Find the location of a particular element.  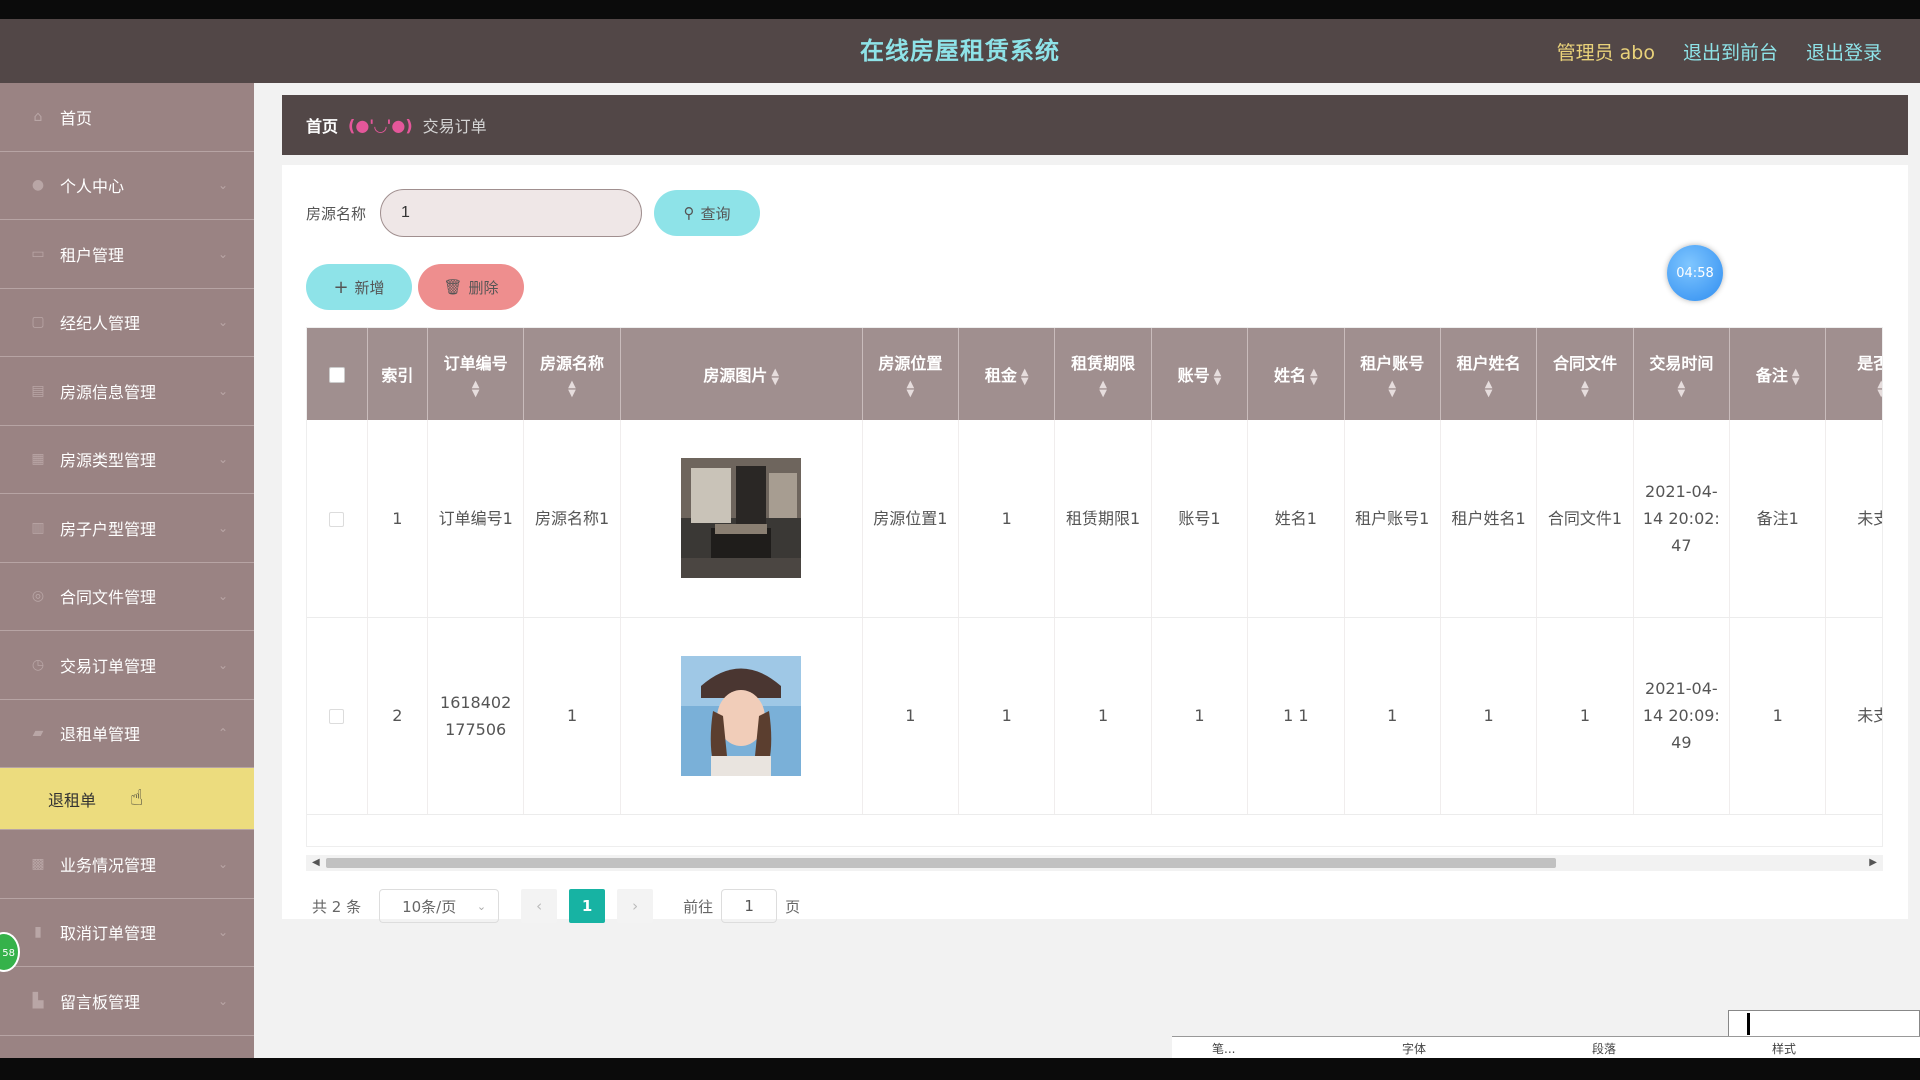

col-header-name: 姓名 ▲ ▼ is located at coordinates (1296, 374).